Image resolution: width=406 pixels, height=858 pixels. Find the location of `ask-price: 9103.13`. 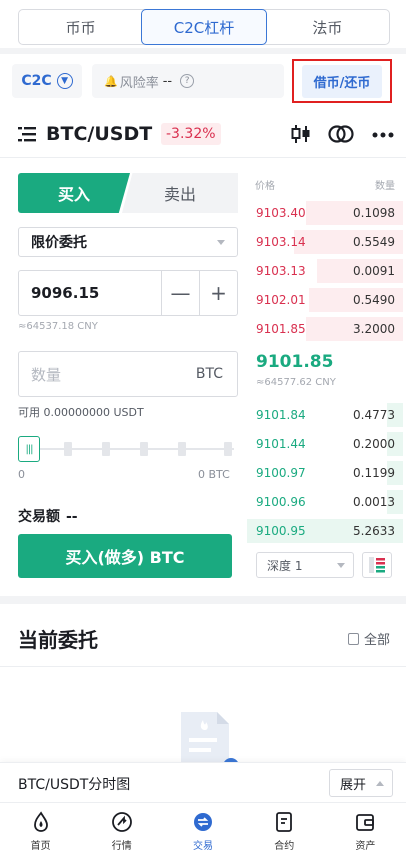

ask-price: 9103.13 is located at coordinates (281, 271).